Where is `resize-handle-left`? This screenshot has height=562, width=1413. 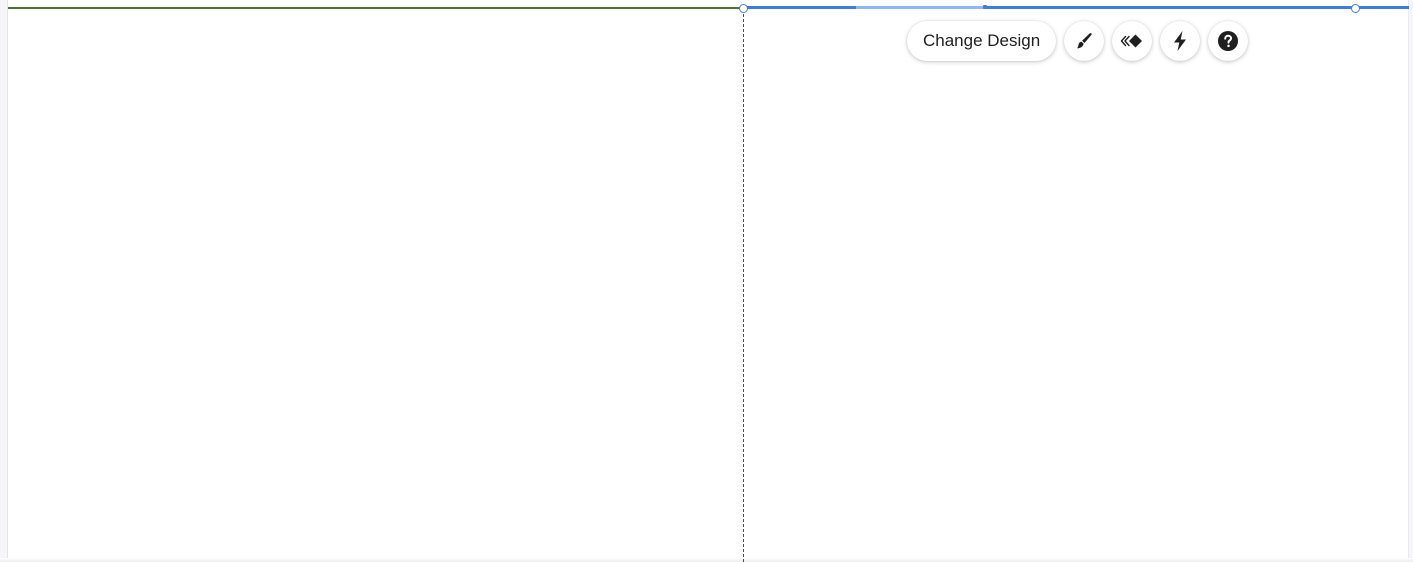 resize-handle-left is located at coordinates (743, 8).